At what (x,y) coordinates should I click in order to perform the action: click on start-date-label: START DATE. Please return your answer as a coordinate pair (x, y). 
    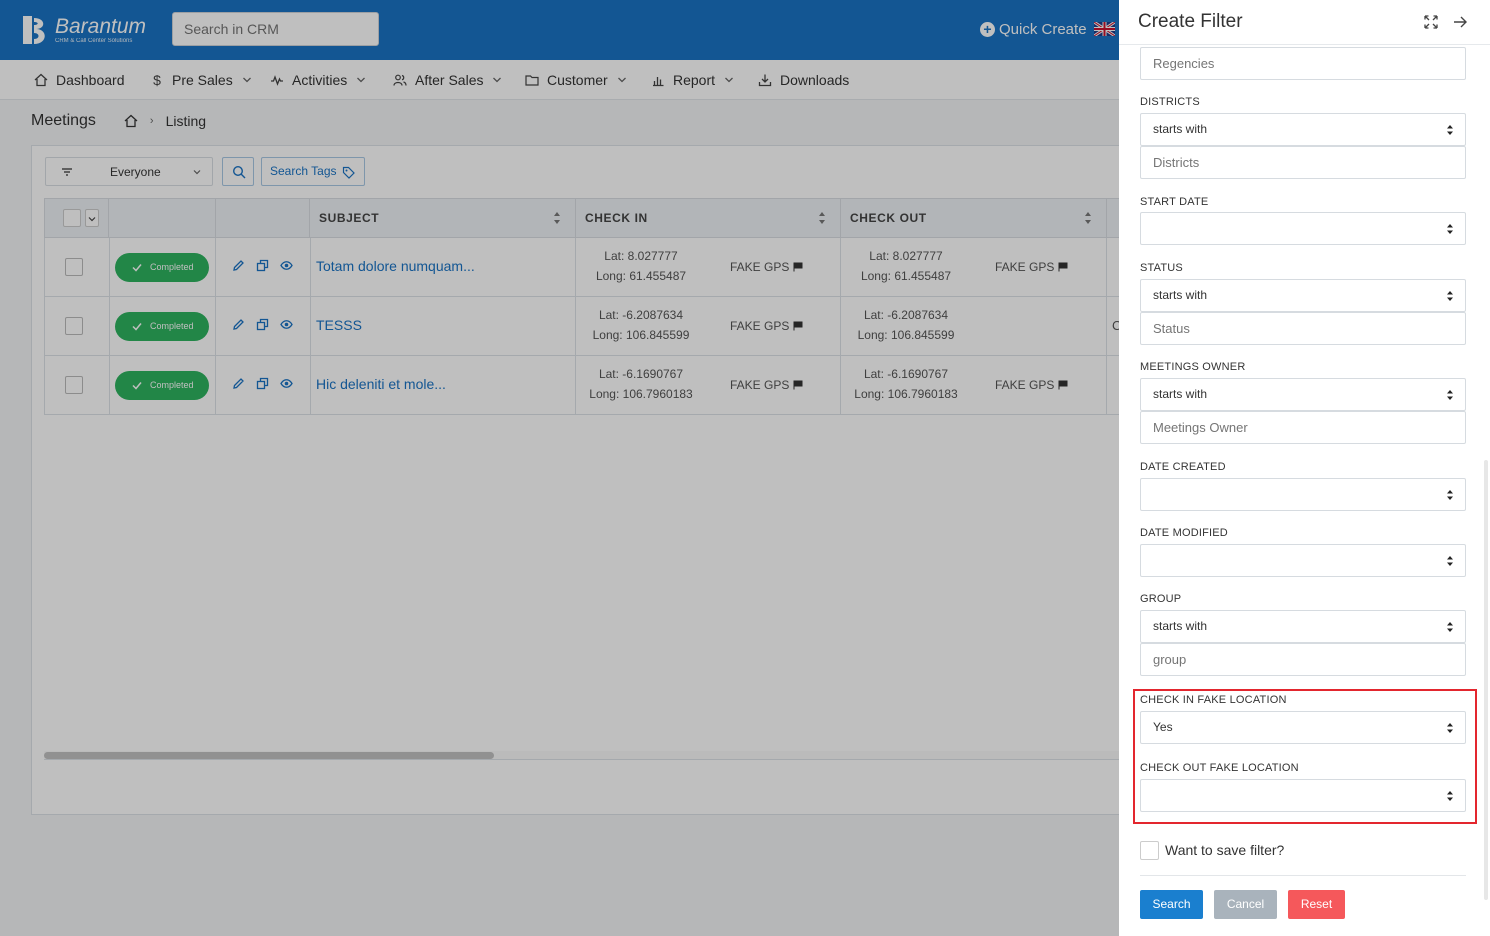
    Looking at the image, I should click on (1174, 202).